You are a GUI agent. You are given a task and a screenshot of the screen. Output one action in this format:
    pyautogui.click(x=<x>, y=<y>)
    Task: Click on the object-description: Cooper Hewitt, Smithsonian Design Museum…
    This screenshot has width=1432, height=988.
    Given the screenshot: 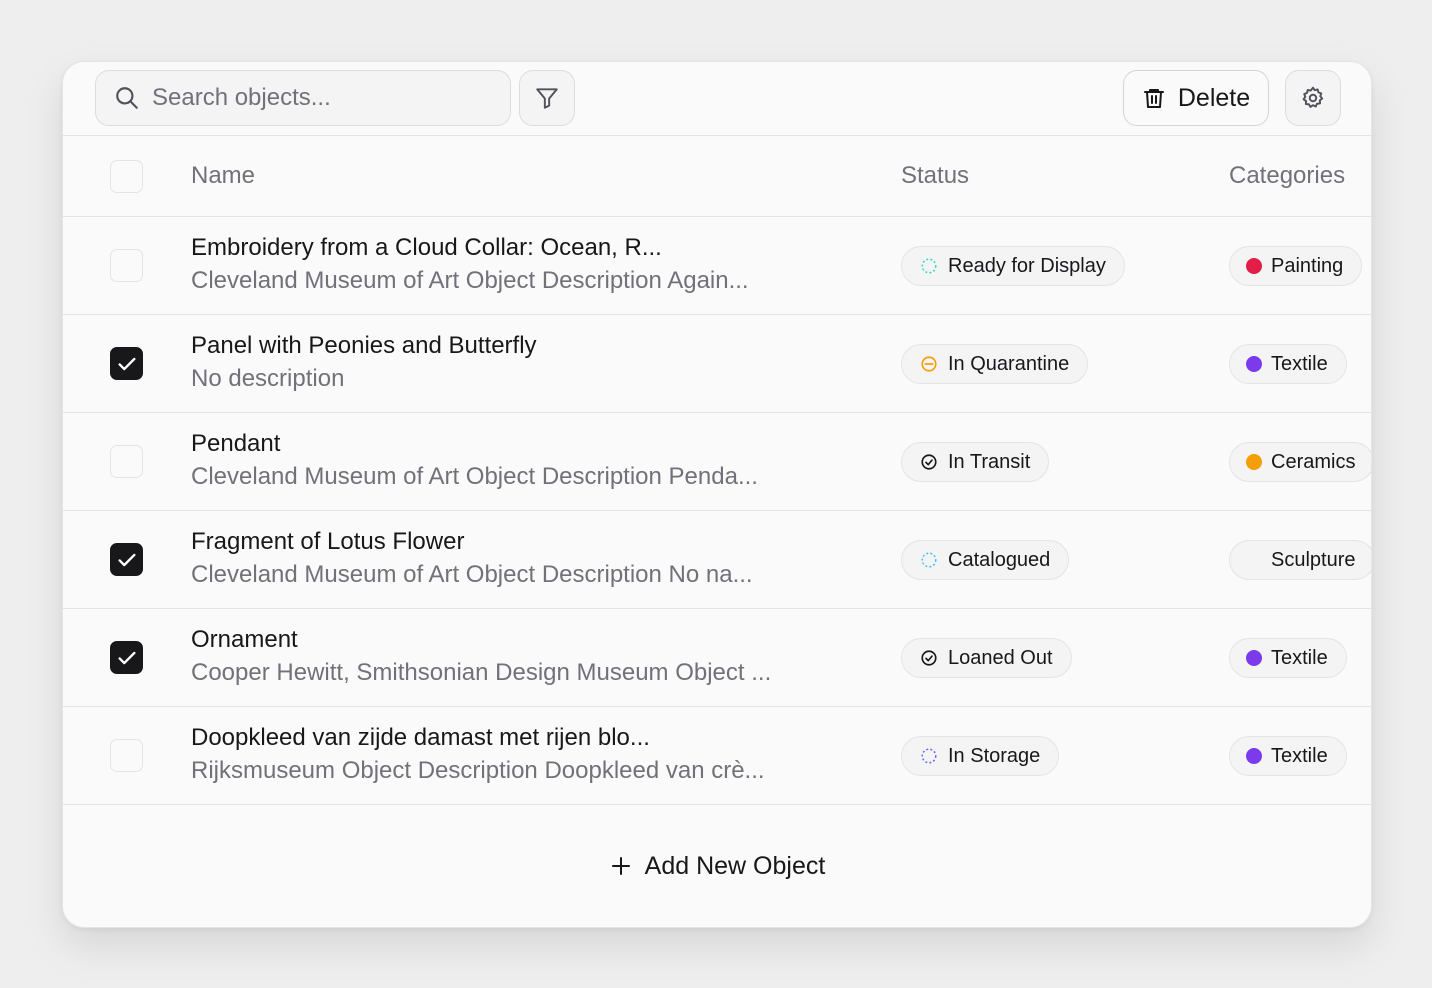 What is the action you would take?
    pyautogui.click(x=481, y=672)
    